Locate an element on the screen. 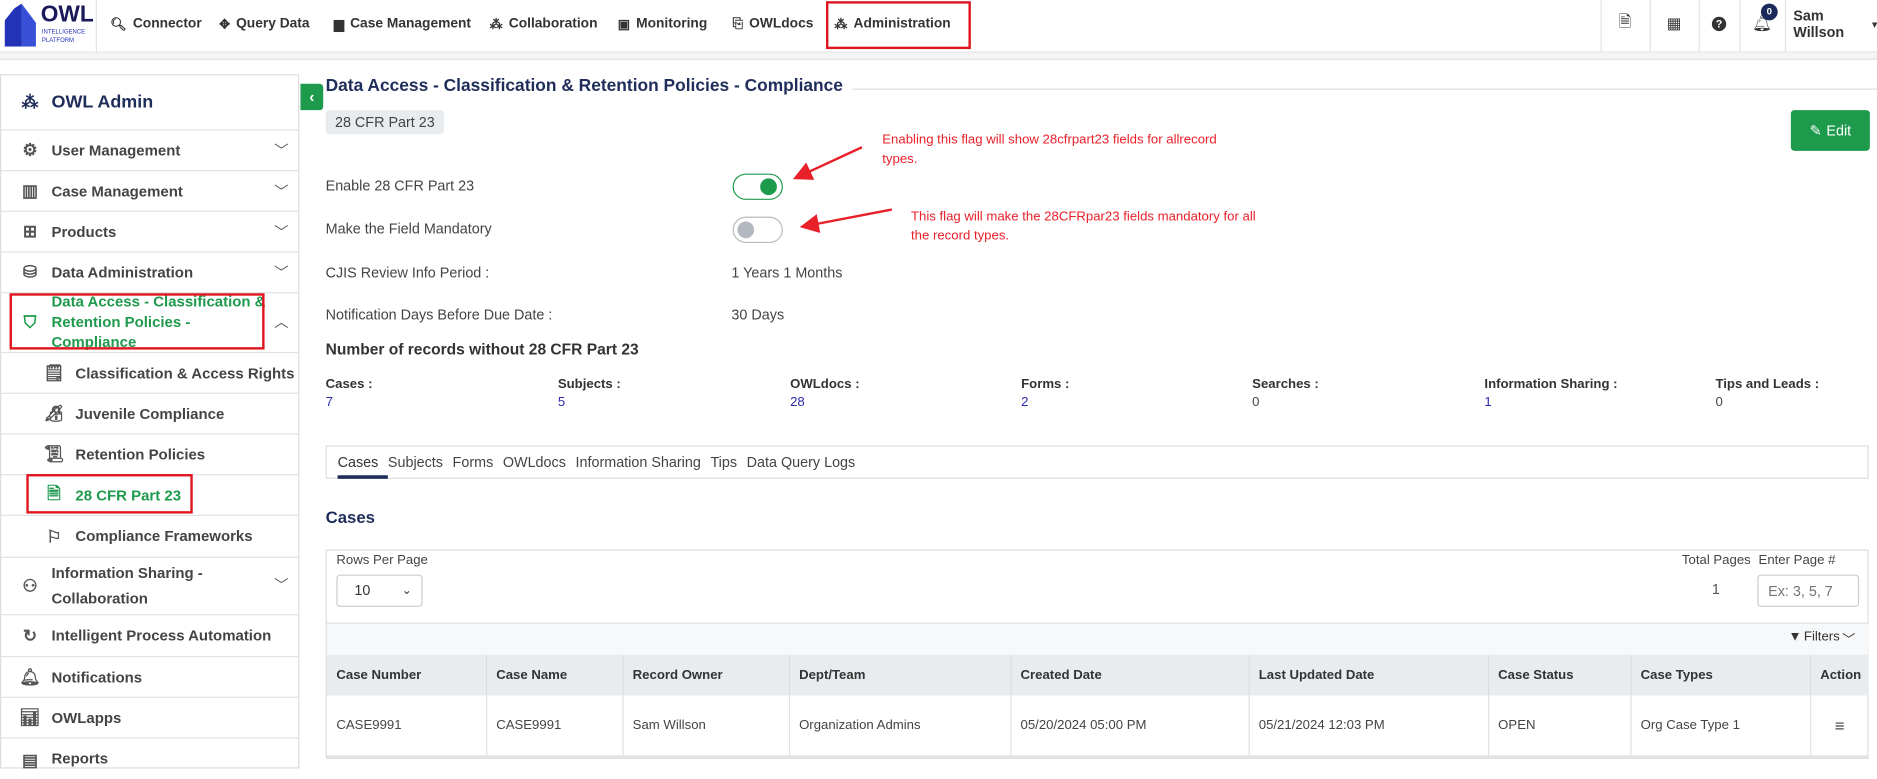 This screenshot has height=779, width=1877. column-header: Case Status is located at coordinates (1559, 675).